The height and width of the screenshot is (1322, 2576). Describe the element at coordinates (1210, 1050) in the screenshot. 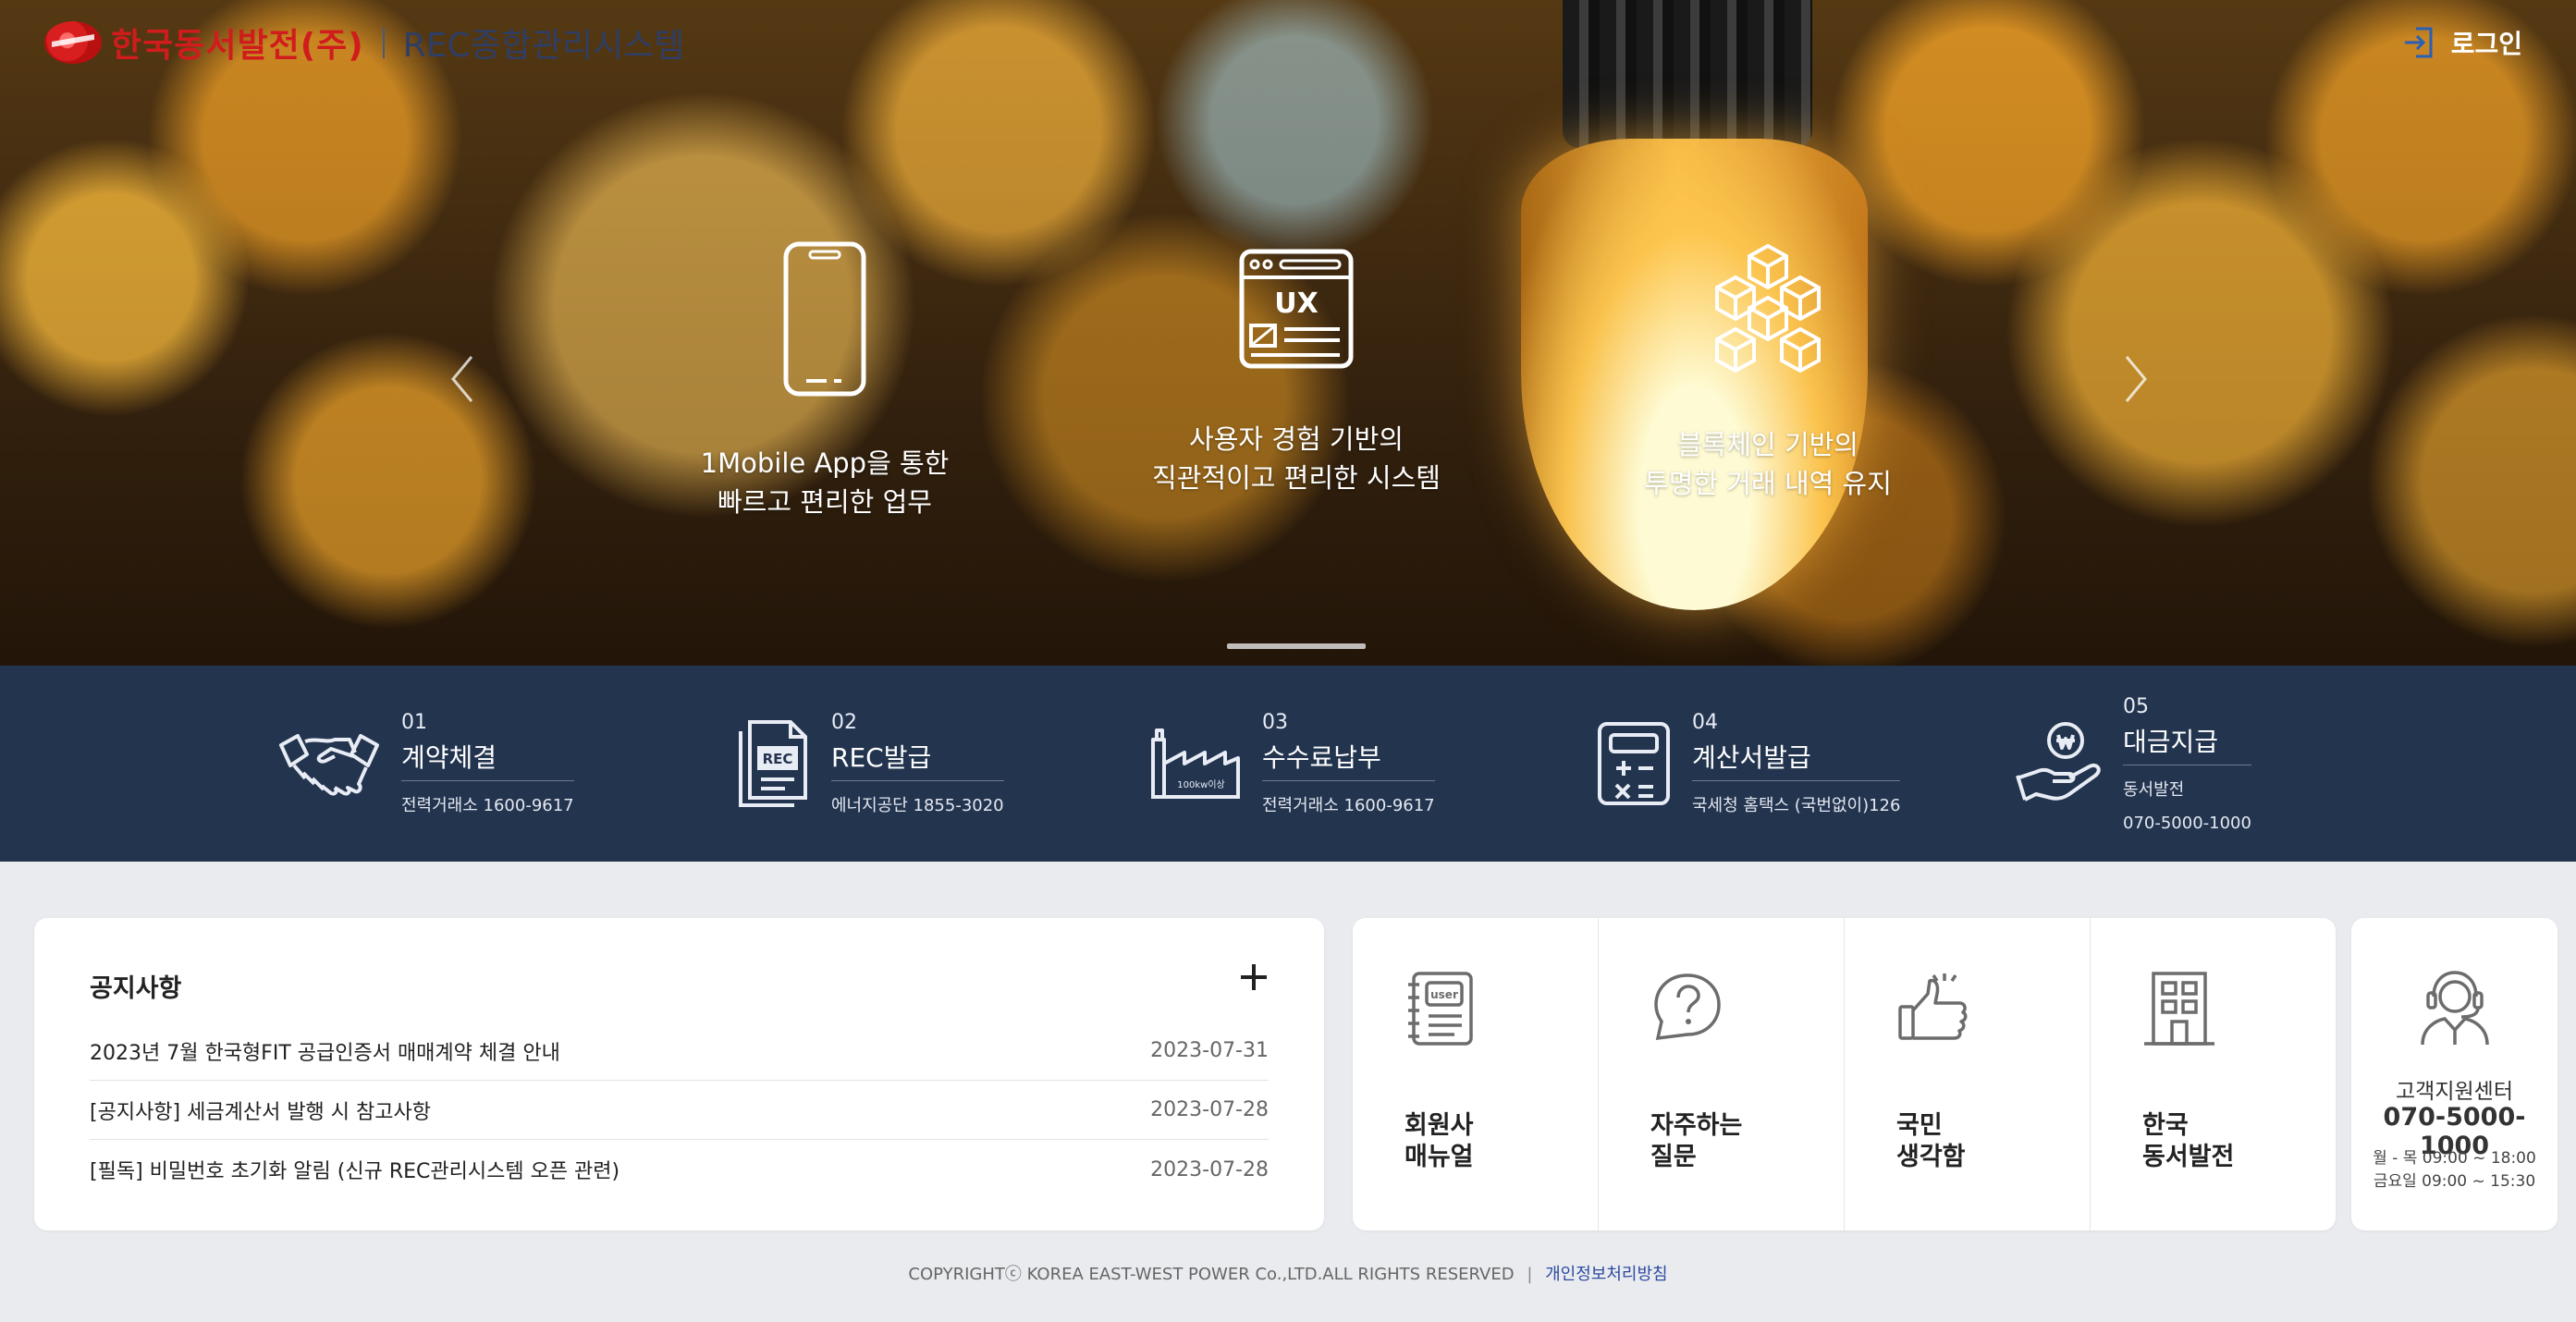

I see `notice-item-date: 2023-07-31` at that location.